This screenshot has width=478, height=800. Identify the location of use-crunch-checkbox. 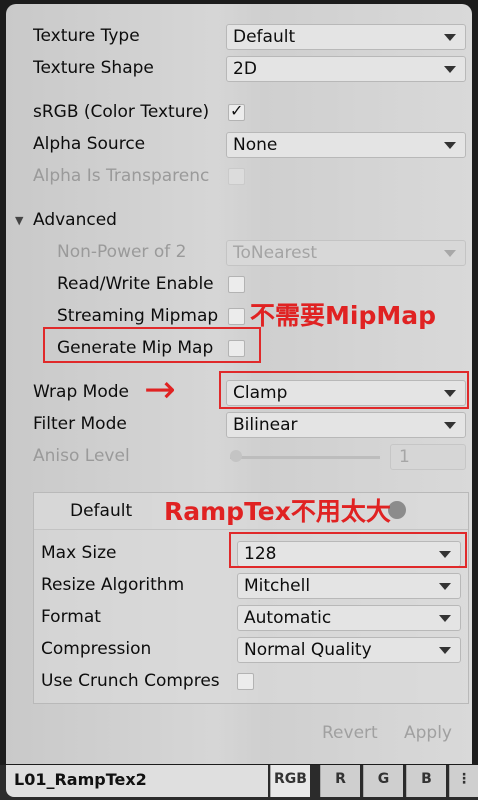
(245, 681).